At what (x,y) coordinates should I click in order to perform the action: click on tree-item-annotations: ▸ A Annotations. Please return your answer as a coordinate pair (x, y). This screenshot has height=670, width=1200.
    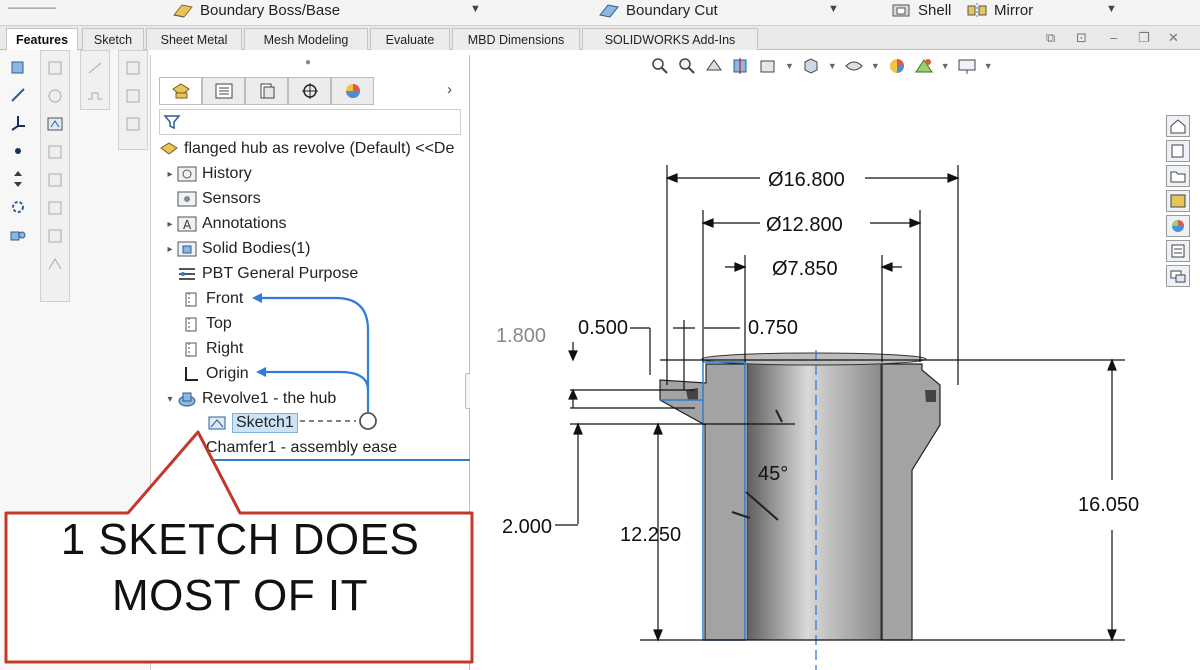
    Looking at the image, I should click on (224, 224).